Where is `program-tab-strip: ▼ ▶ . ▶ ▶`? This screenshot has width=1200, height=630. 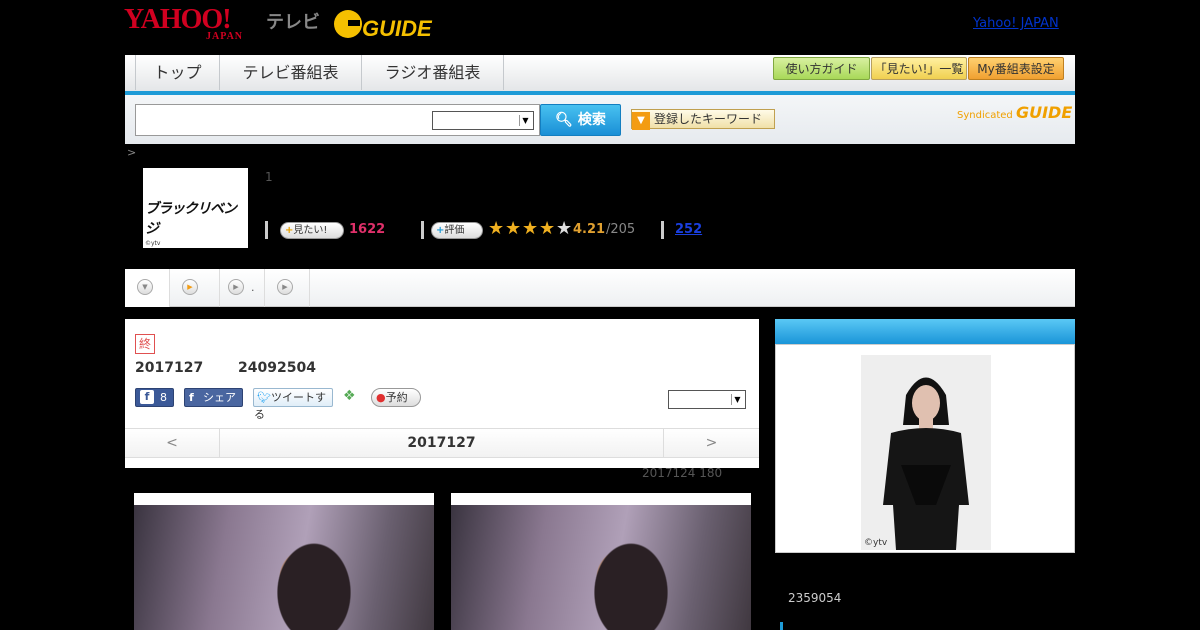
program-tab-strip: ▼ ▶ . ▶ ▶ is located at coordinates (600, 288).